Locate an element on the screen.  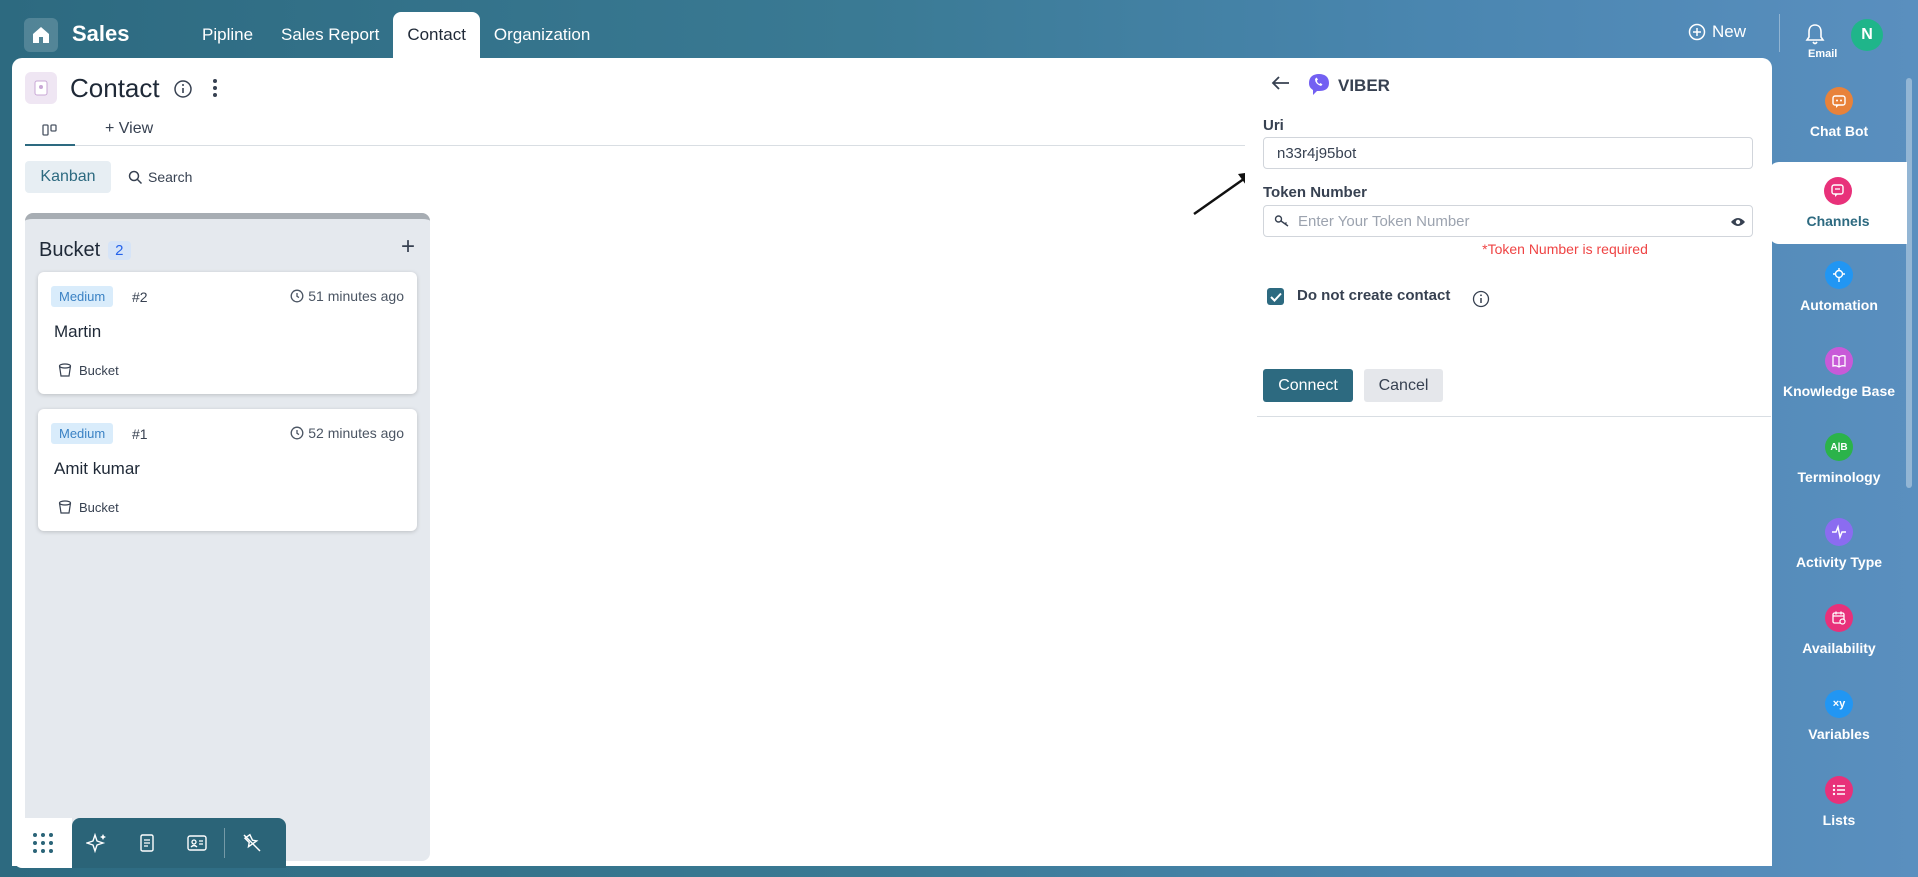
card-contact-name: Amit kumar is located at coordinates (97, 468).